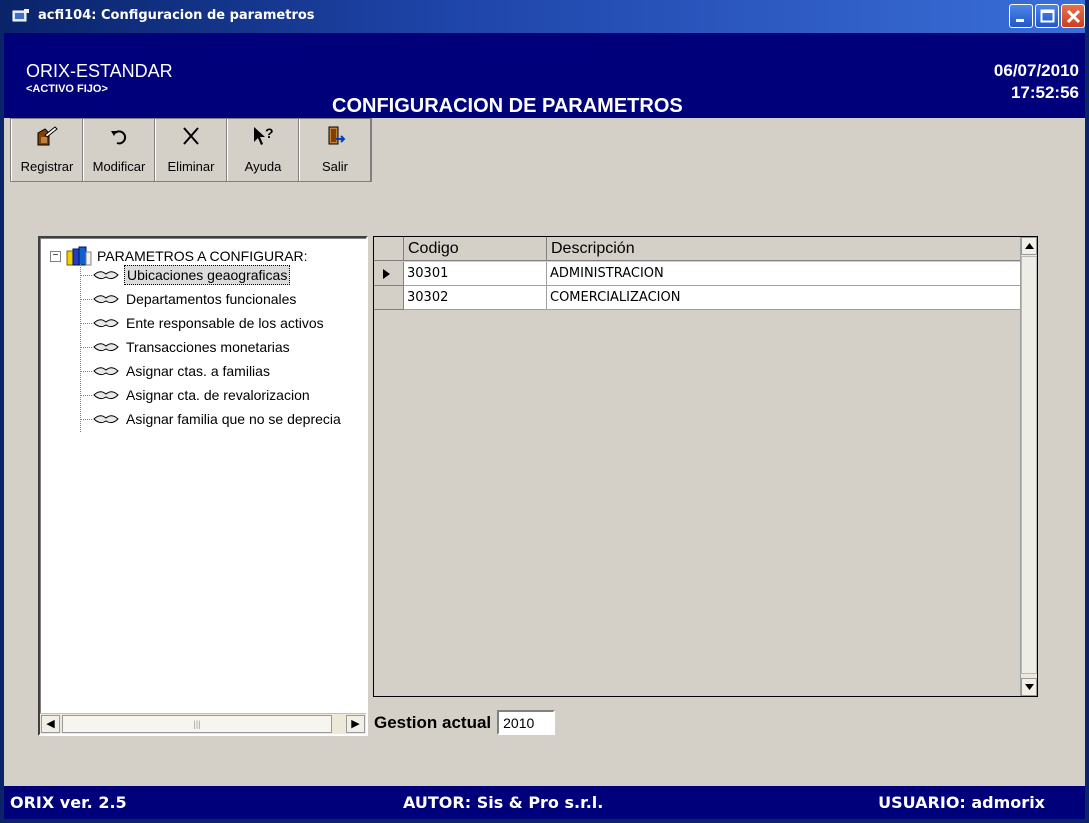  What do you see at coordinates (67, 89) in the screenshot?
I see `module-name: <ACTIVO FIJO>` at bounding box center [67, 89].